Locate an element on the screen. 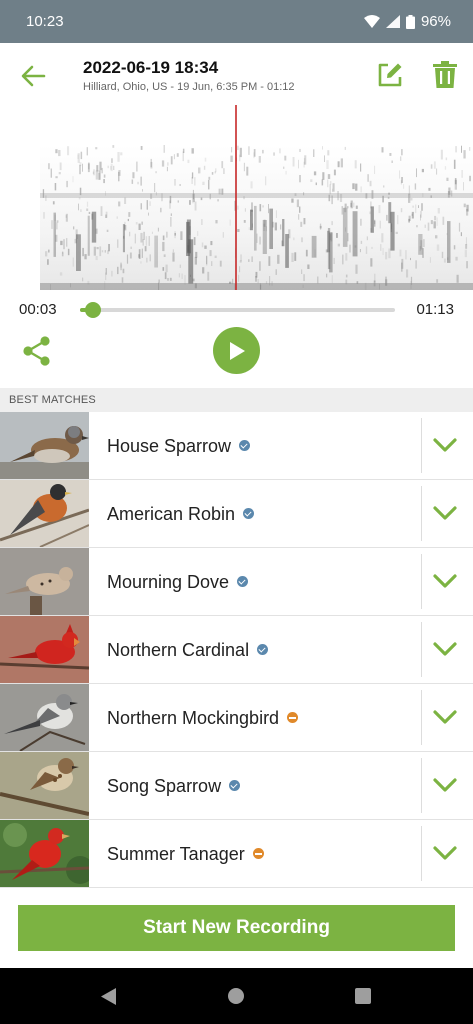 The image size is (473, 1024). species-name: Northern Mockingbird is located at coordinates (203, 718).